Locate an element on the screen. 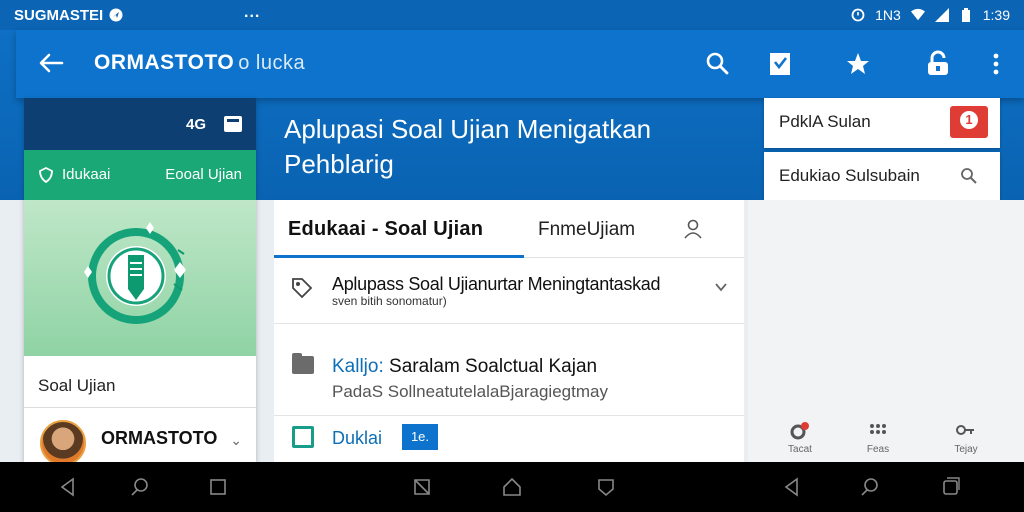 The image size is (1024, 512). tab-idukaai-label: Idukaai is located at coordinates (86, 174).